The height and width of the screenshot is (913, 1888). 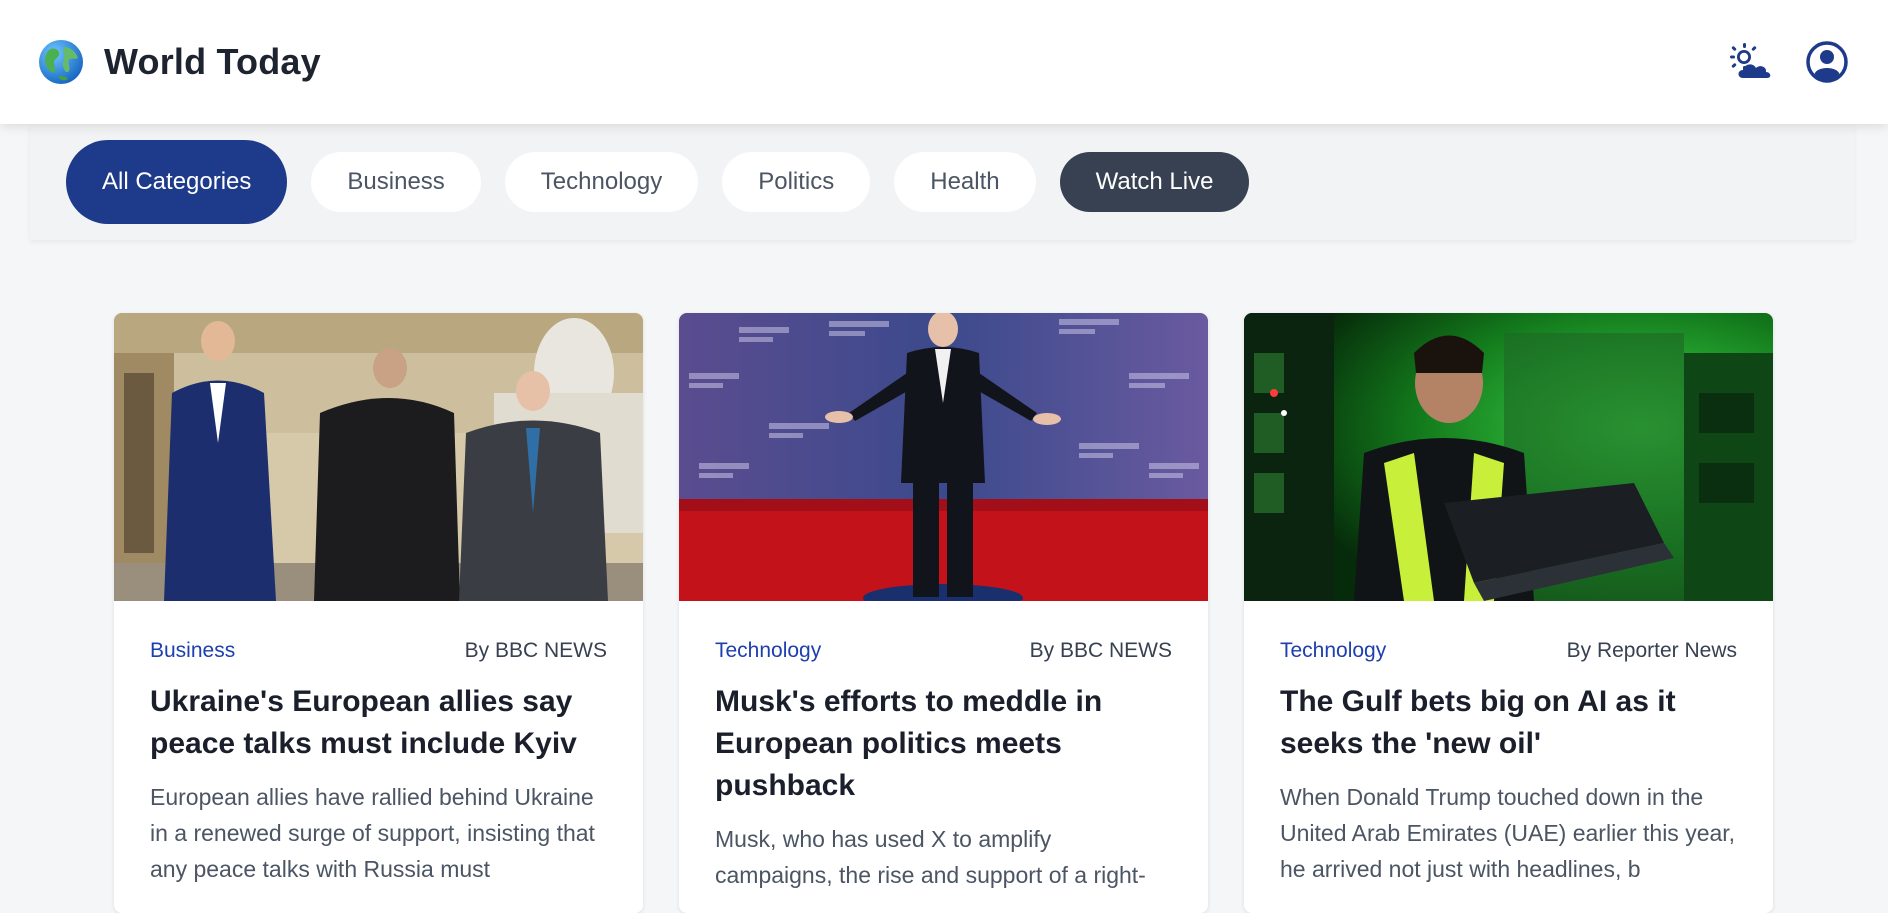 I want to click on header-actions, so click(x=1789, y=62).